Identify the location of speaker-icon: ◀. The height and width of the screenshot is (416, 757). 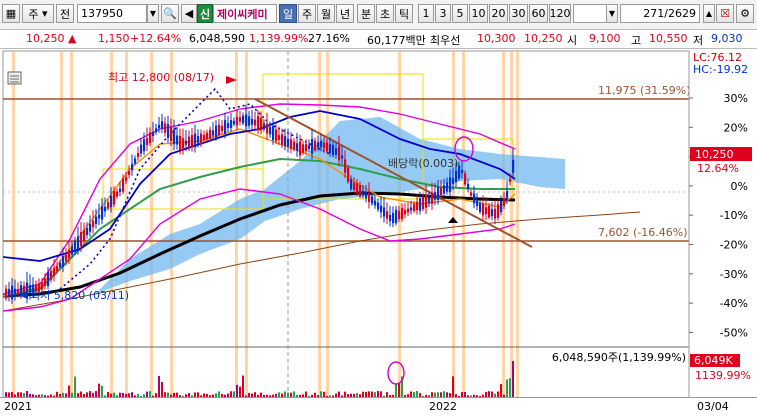
(189, 13).